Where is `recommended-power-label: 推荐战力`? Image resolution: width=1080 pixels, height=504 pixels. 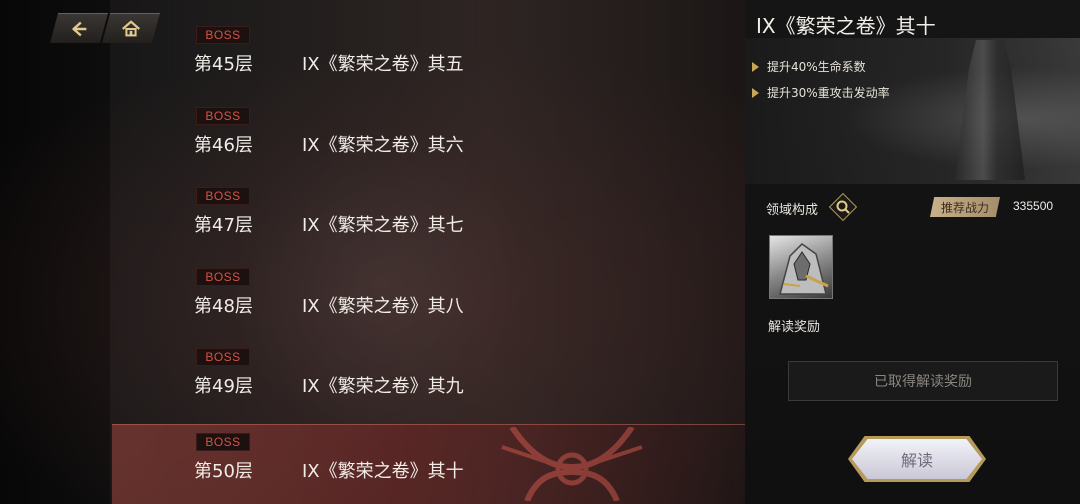
recommended-power-label: 推荐战力 is located at coordinates (965, 207).